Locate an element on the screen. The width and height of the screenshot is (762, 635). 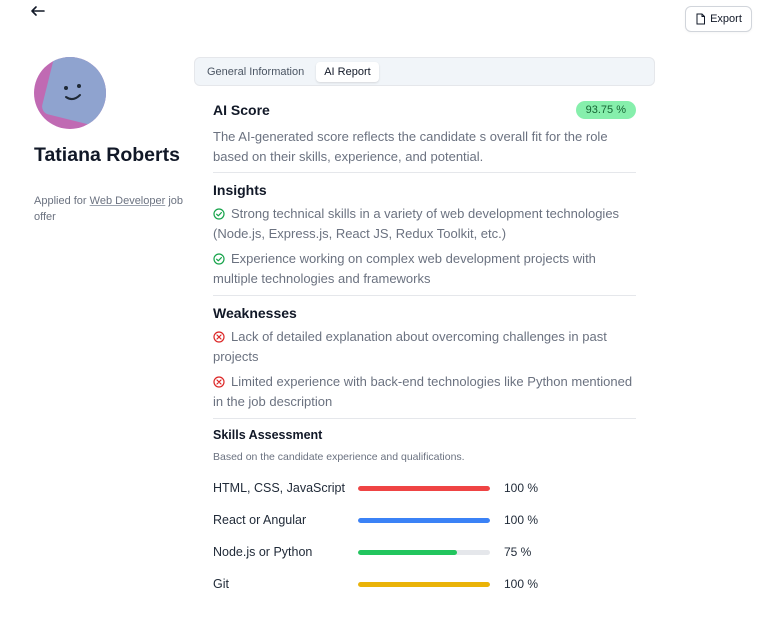
weaknesses-title: Weaknesses is located at coordinates (255, 313).